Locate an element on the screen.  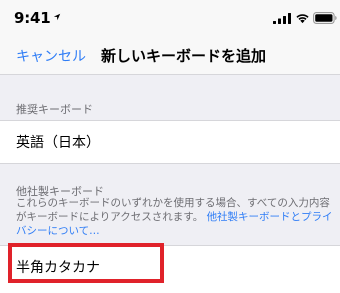
page-title: 新しいキーボードを追加 is located at coordinates (184, 56).